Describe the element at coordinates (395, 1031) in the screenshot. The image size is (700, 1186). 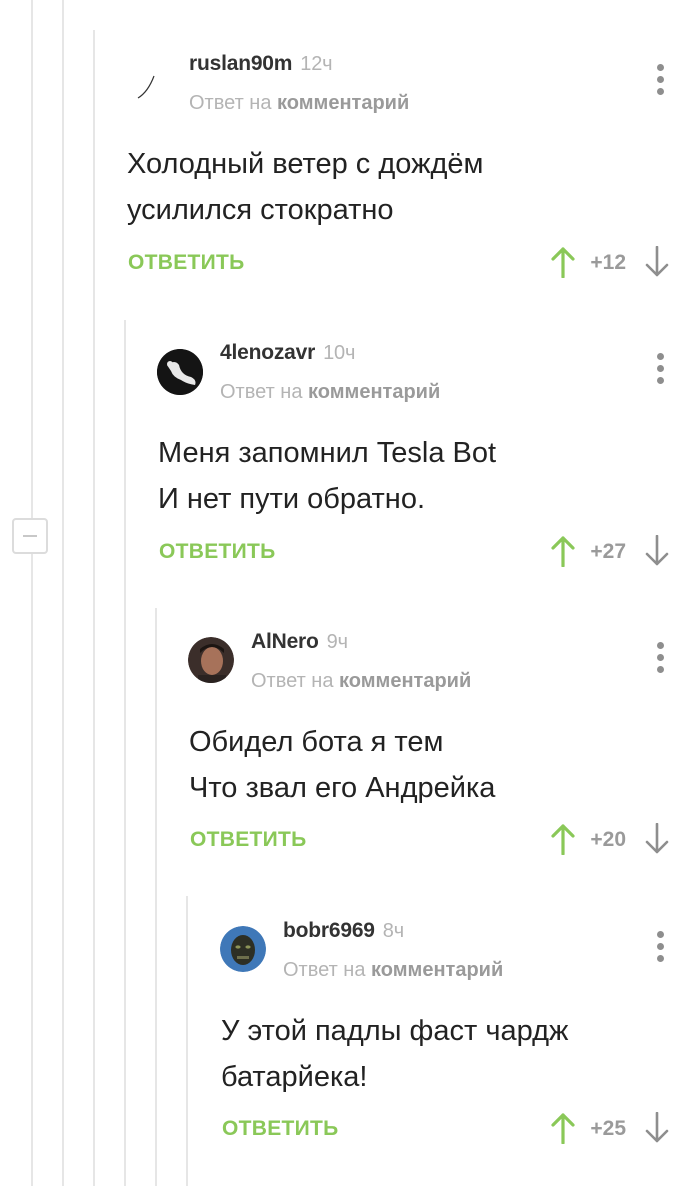
I see `comment-line: У этой падлы фаст чардж` at that location.